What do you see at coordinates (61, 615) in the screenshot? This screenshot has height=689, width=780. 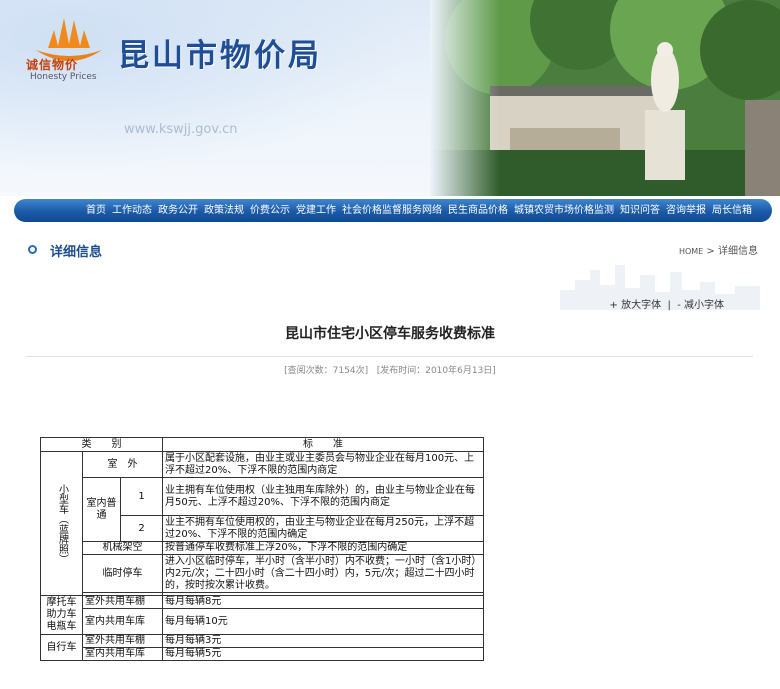 I see `category-motorcycle: 摩托车助力车电瓶车` at bounding box center [61, 615].